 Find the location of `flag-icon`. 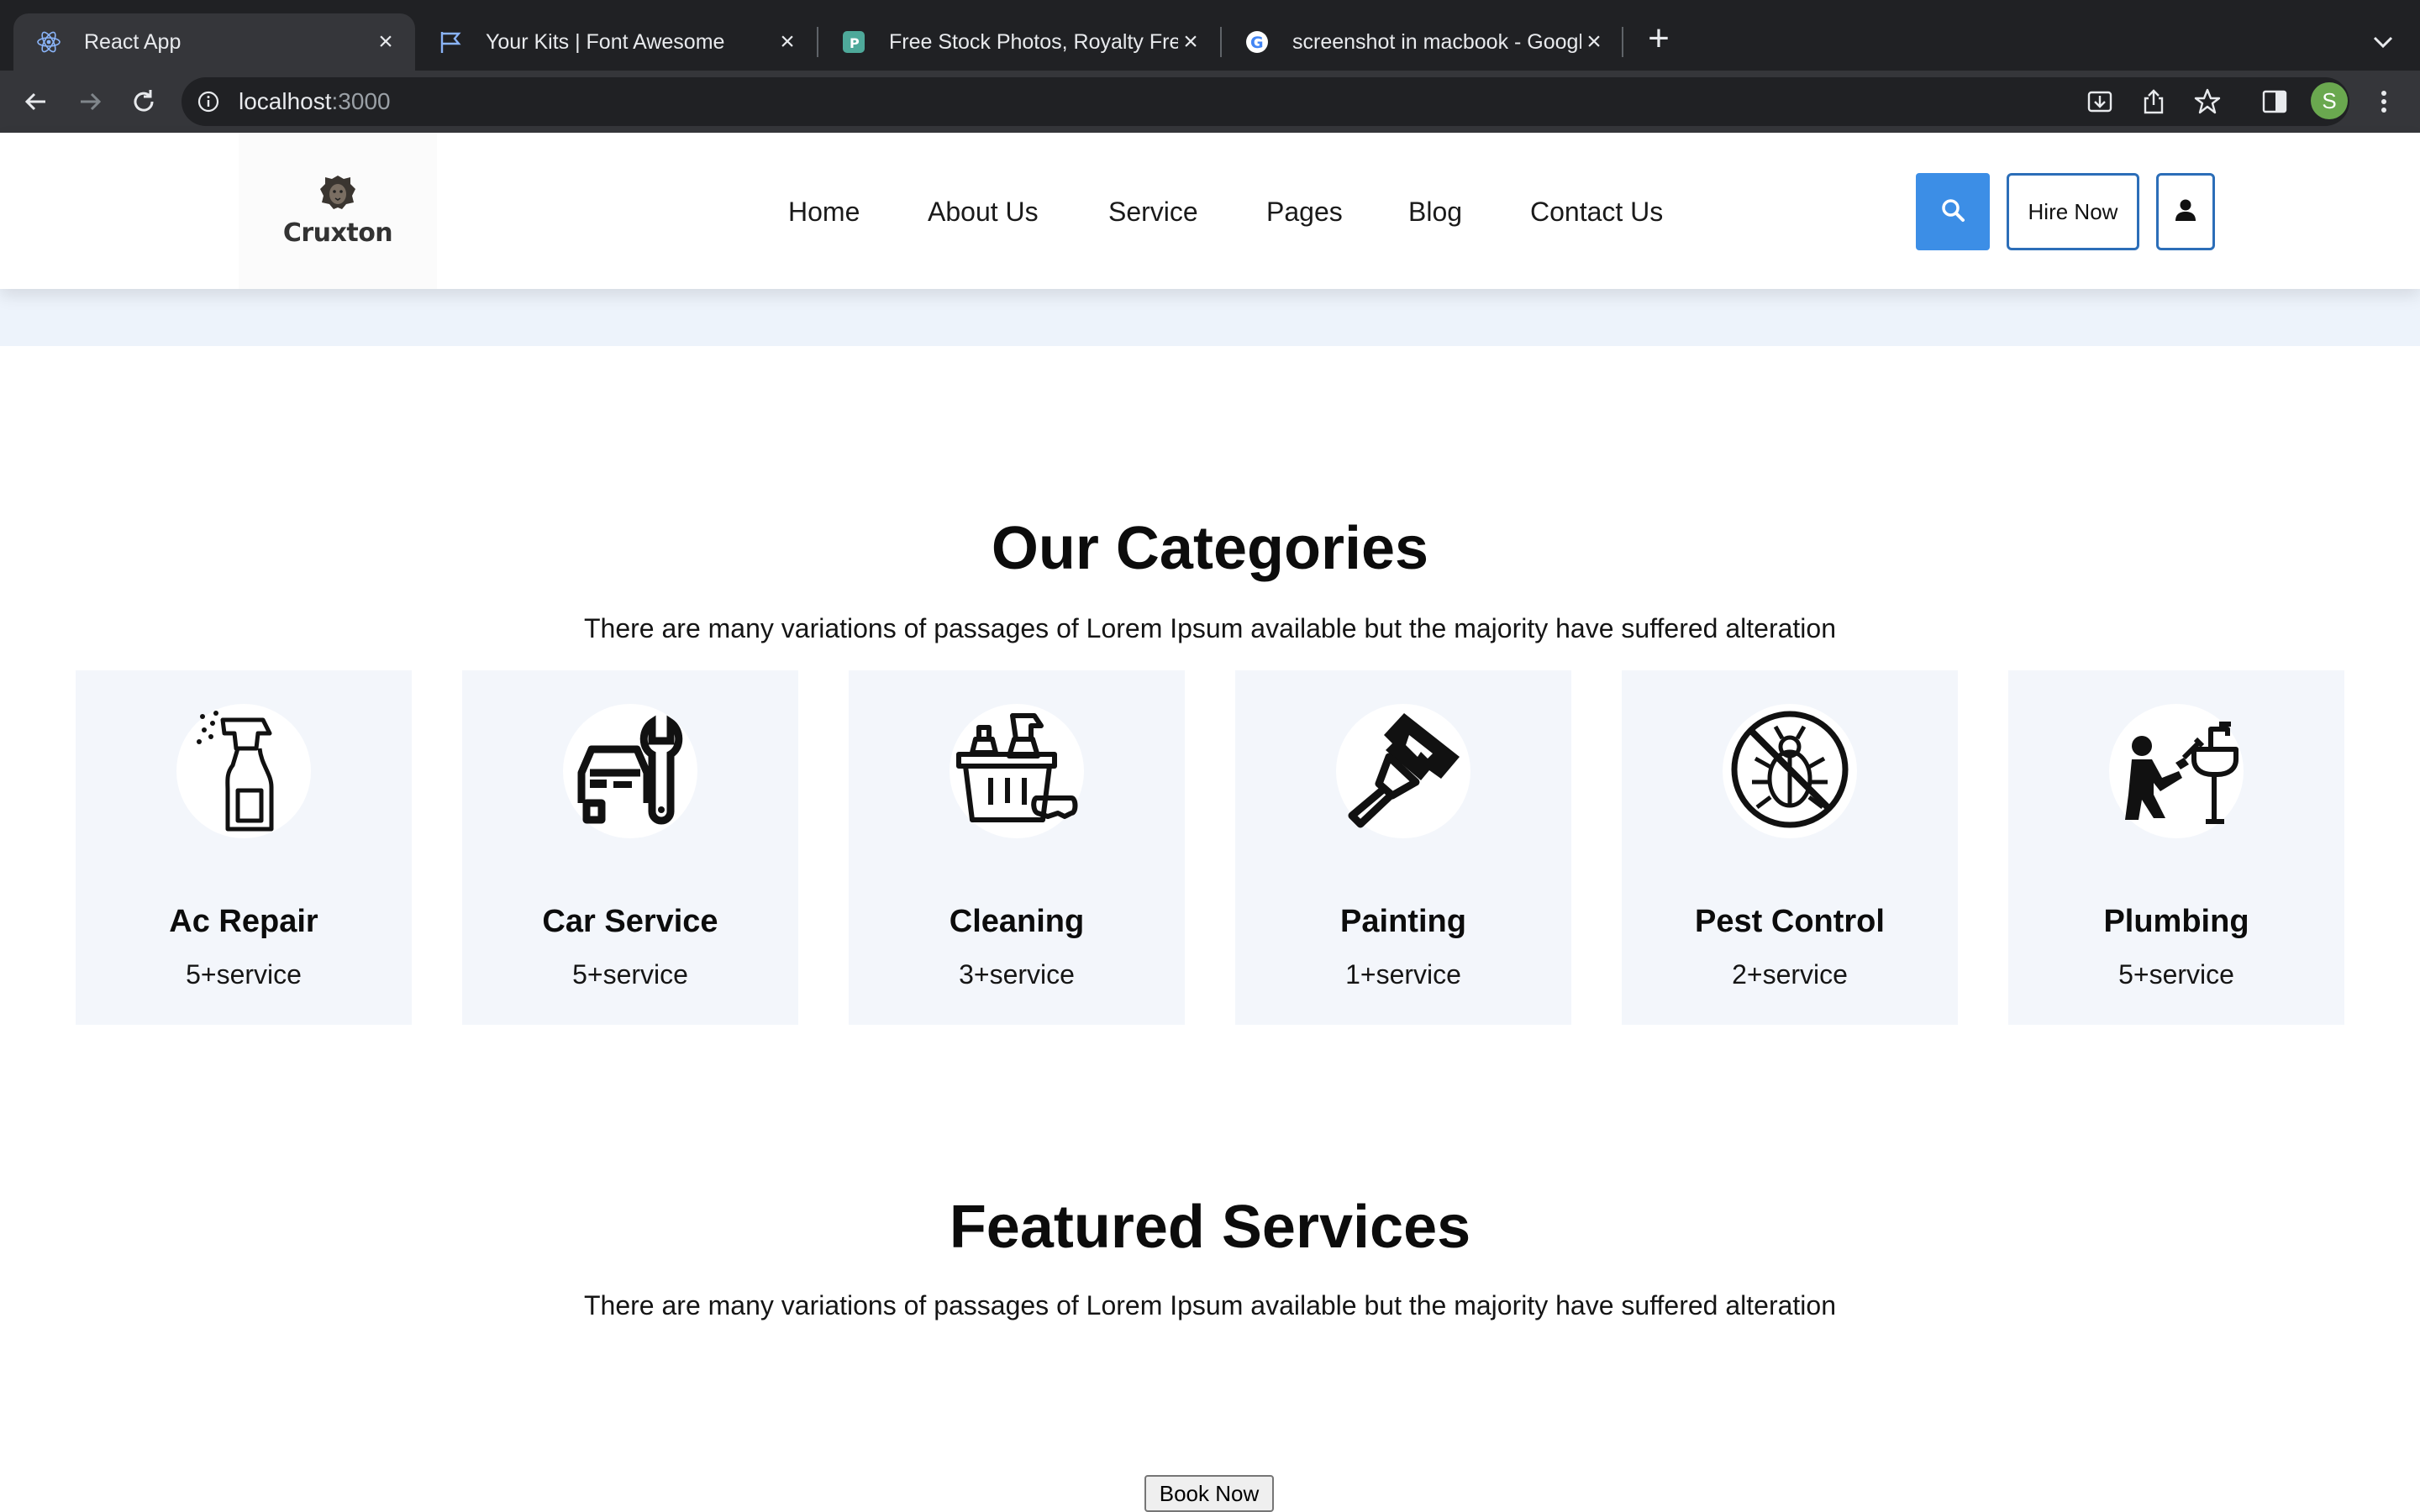

flag-icon is located at coordinates (450, 42).